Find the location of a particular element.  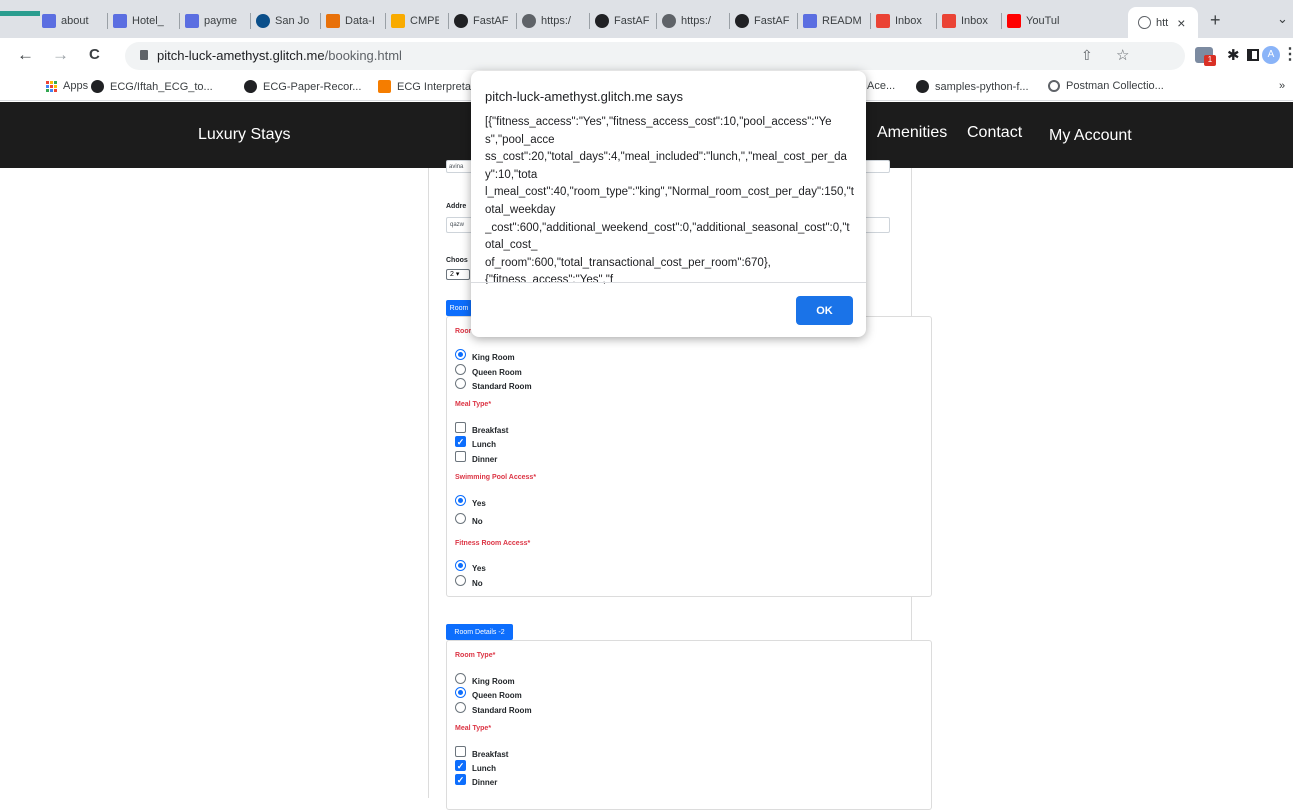

browser-tab: CMPE is located at coordinates (415, 21).